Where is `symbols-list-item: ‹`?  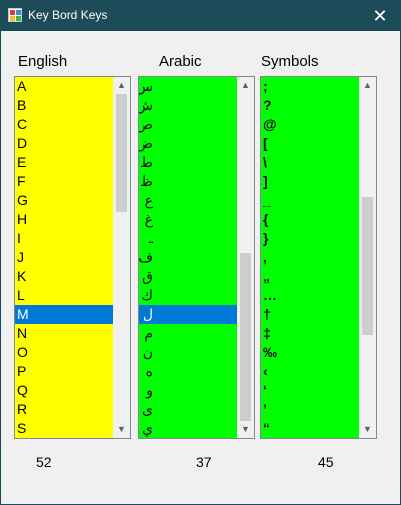
symbols-list-item: ‹ is located at coordinates (310, 371).